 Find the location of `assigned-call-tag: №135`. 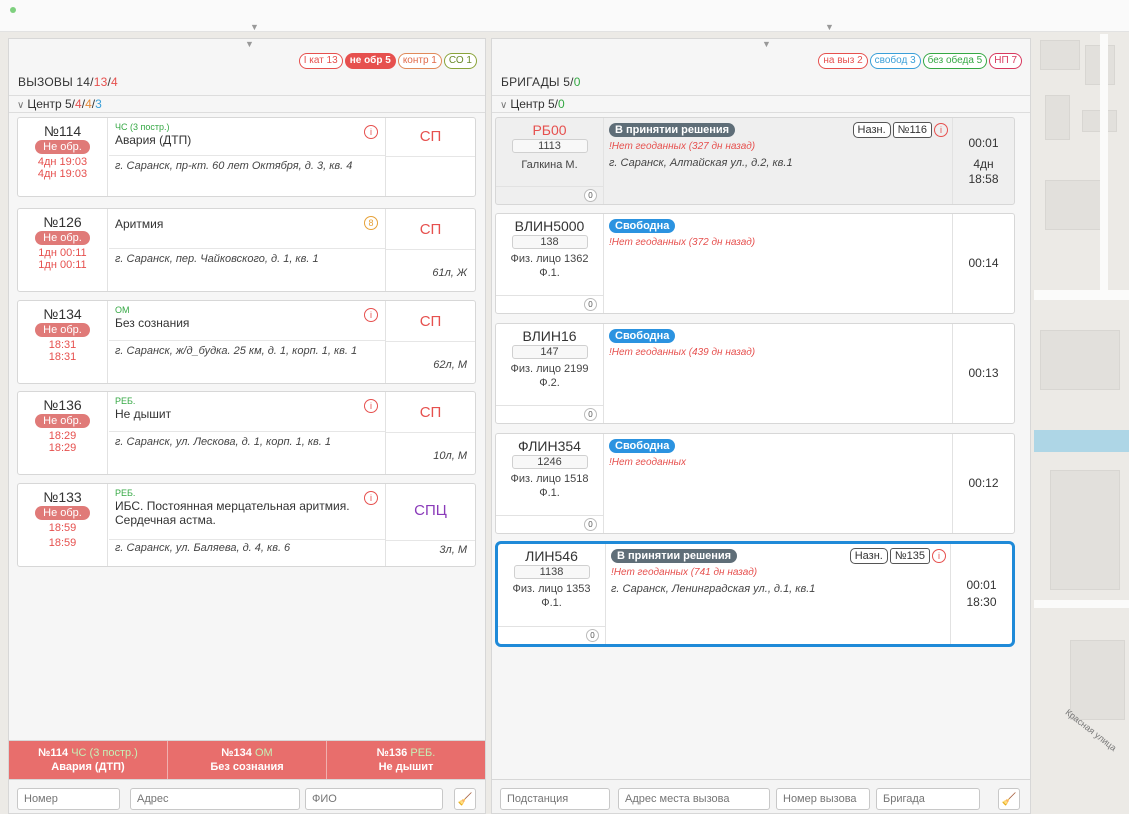

assigned-call-tag: №135 is located at coordinates (909, 556).